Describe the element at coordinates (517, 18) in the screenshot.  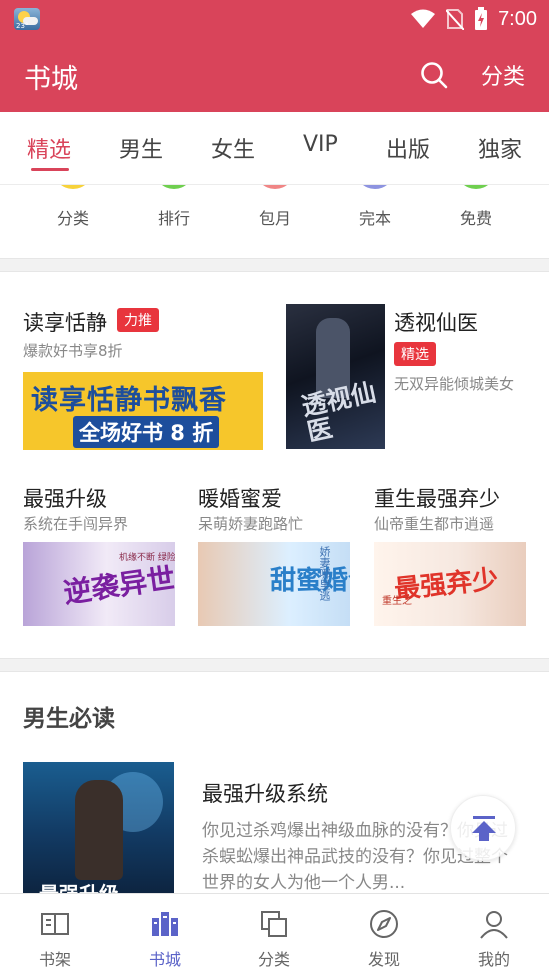
I see `clock: 7:00` at that location.